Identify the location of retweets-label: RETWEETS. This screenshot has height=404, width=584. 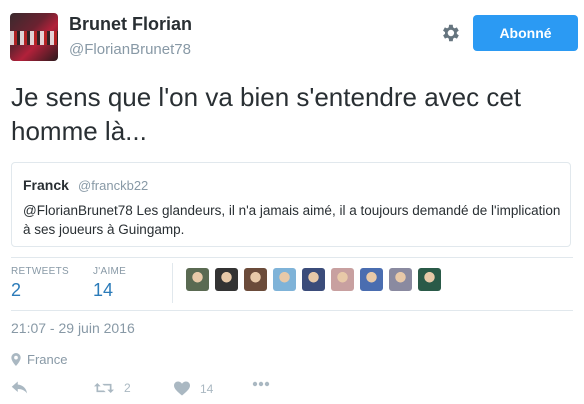
(40, 271).